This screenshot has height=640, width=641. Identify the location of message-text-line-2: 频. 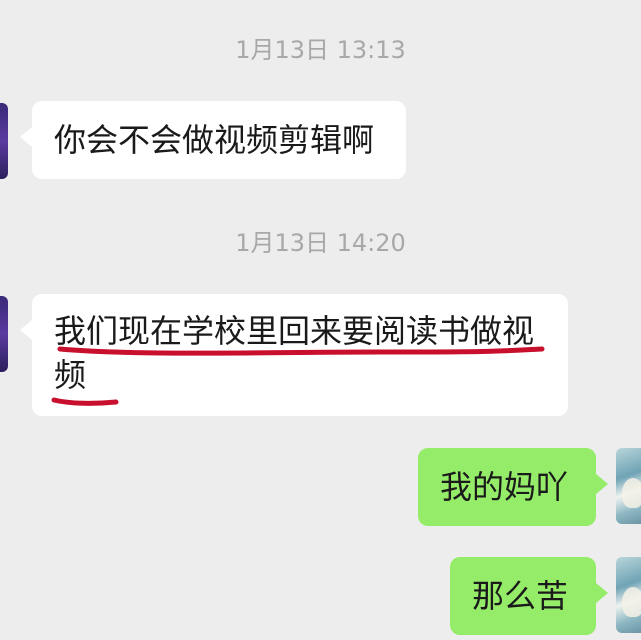
(70, 375).